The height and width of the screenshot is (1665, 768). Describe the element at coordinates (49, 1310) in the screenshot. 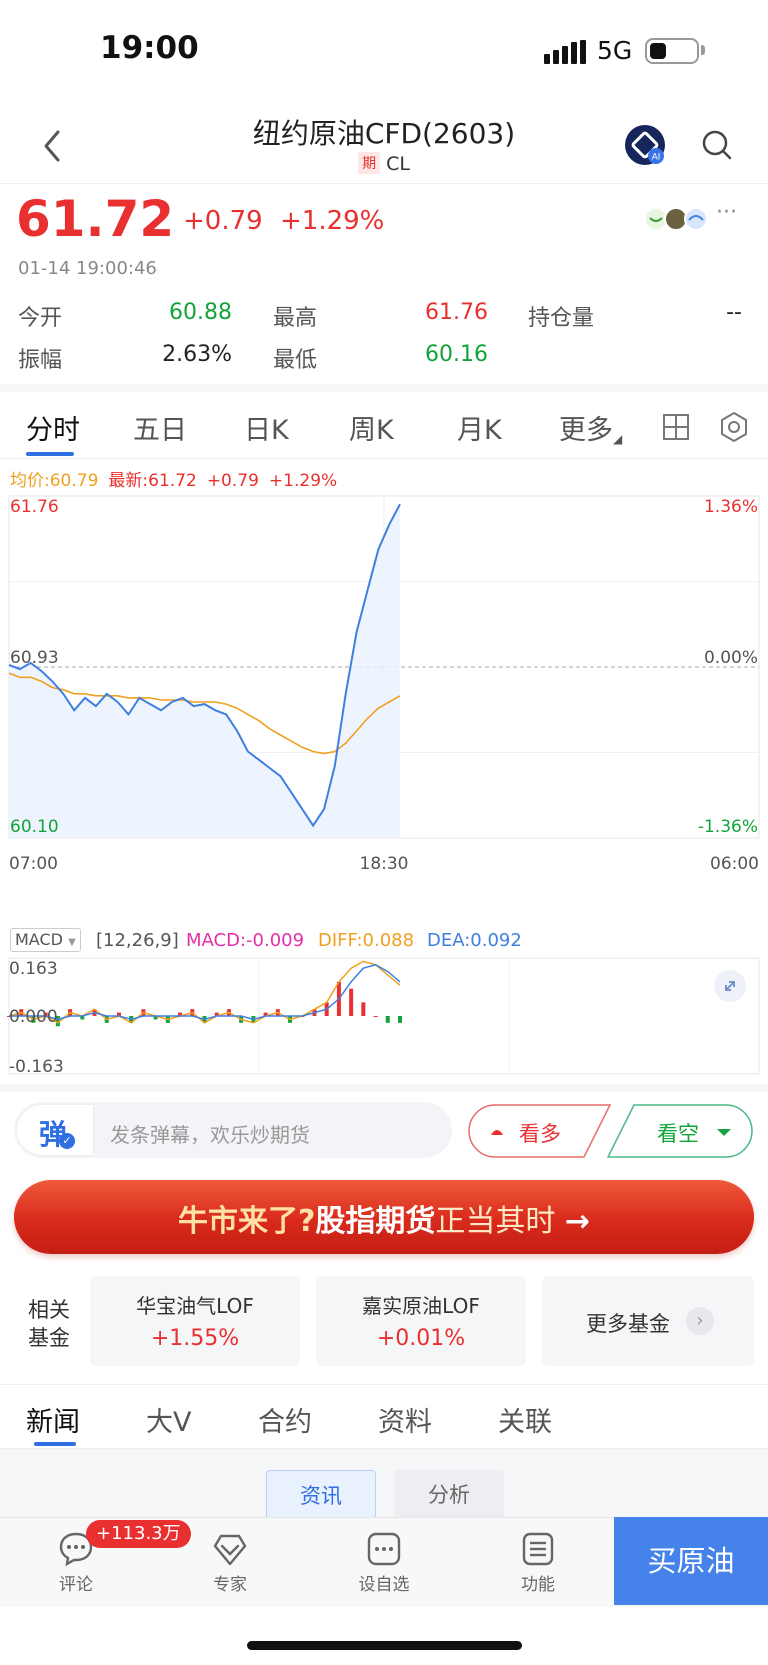

I see `related-funds-label-1: 相关` at that location.